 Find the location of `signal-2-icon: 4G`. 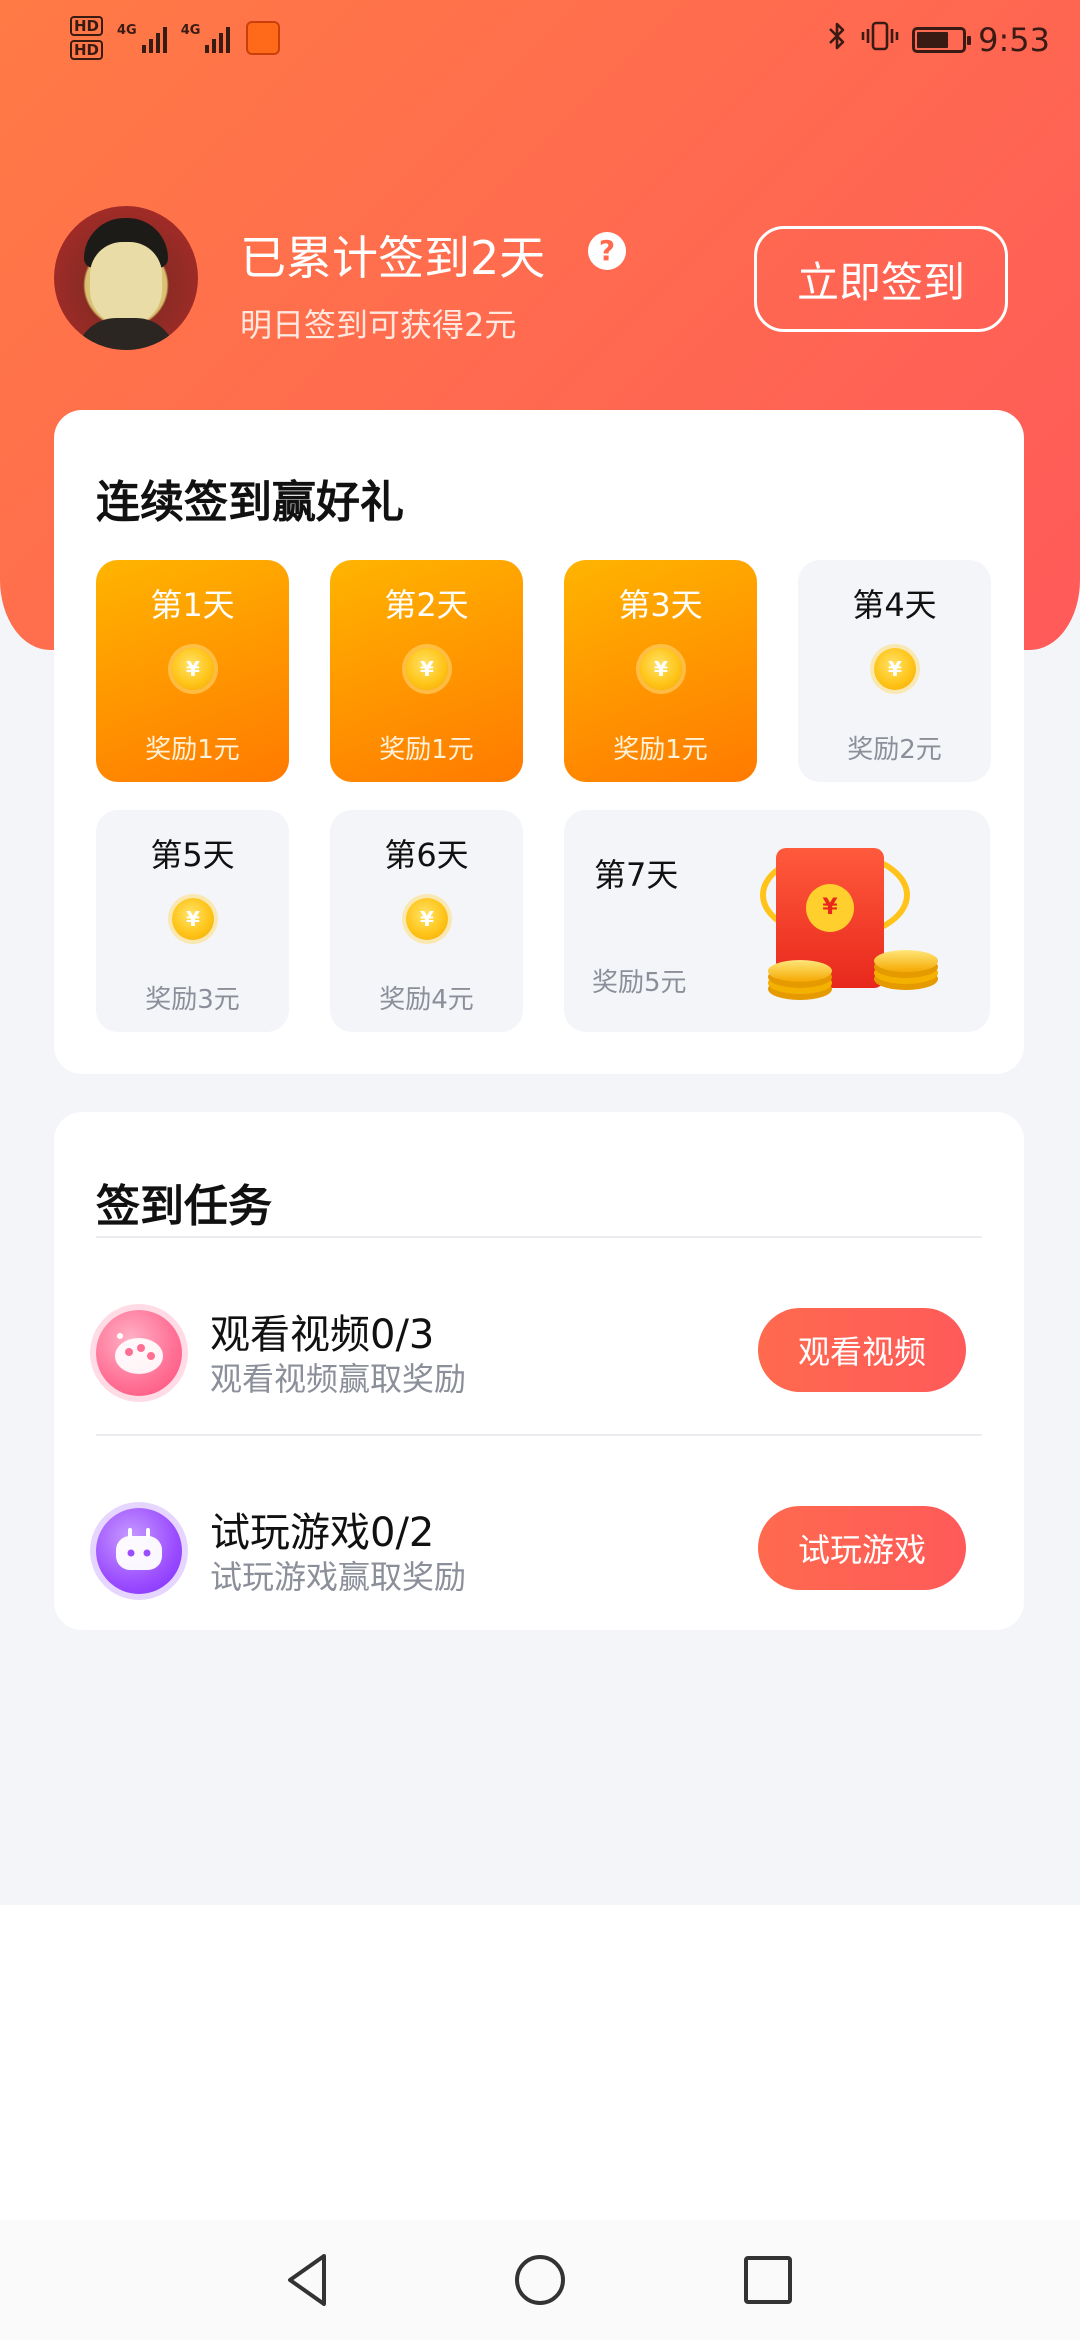

signal-2-icon: 4G is located at coordinates (206, 38).